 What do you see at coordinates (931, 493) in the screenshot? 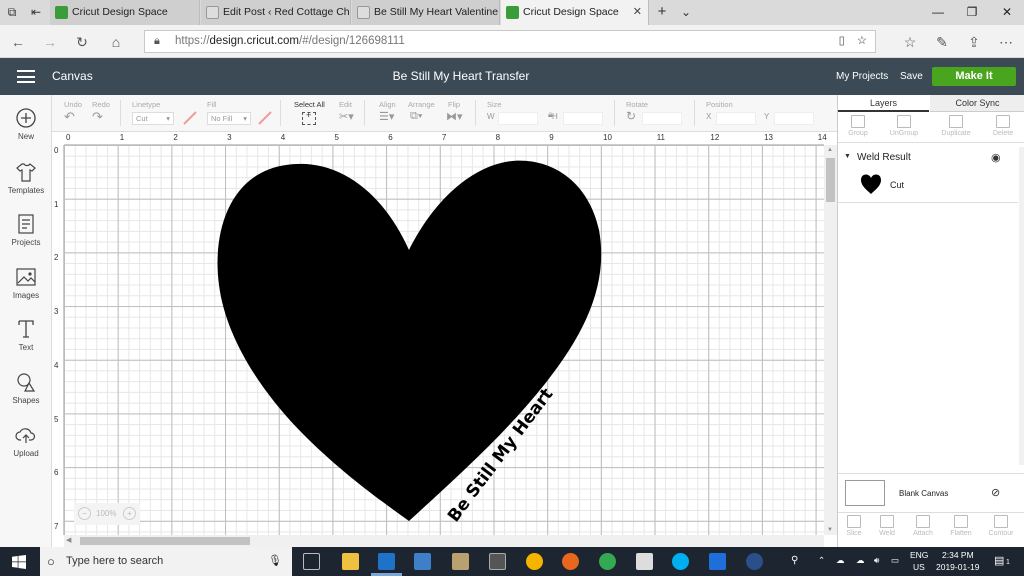
I see `blank-canvas-row: Blank Canvas ⊘` at bounding box center [931, 493].